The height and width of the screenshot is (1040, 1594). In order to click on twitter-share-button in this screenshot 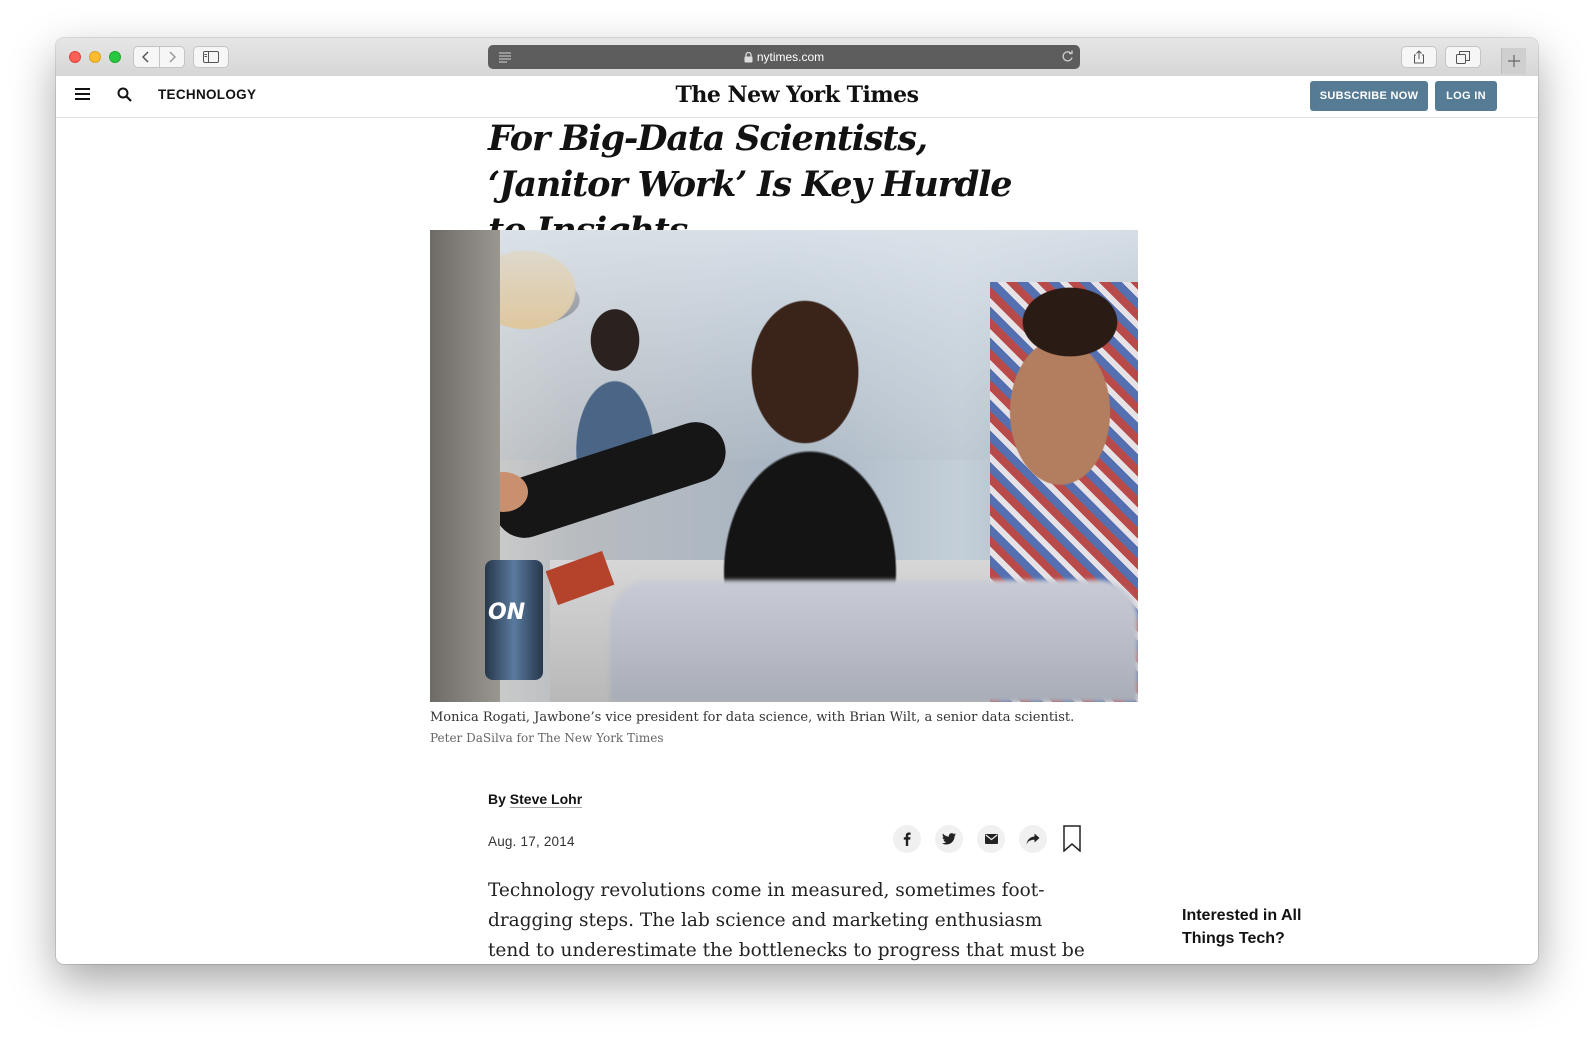, I will do `click(949, 839)`.